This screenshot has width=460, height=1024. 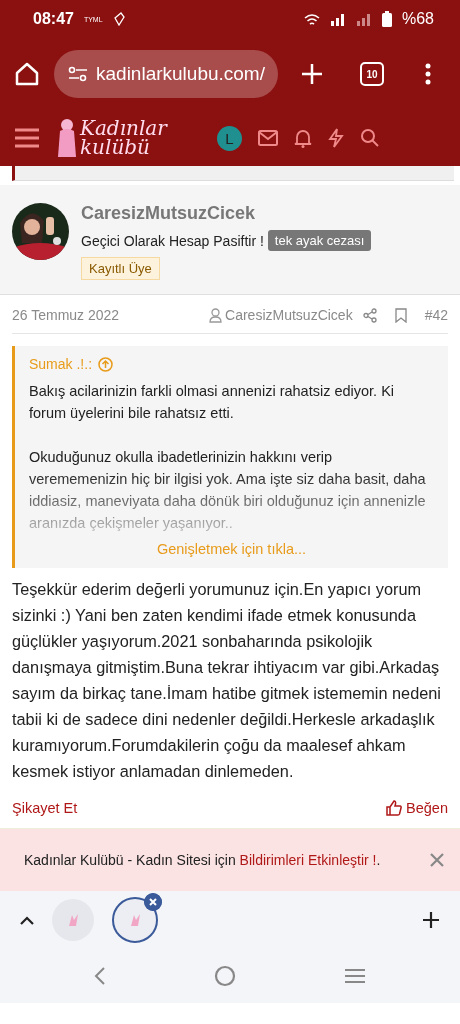 I want to click on lightning-icon, so click(x=335, y=138).